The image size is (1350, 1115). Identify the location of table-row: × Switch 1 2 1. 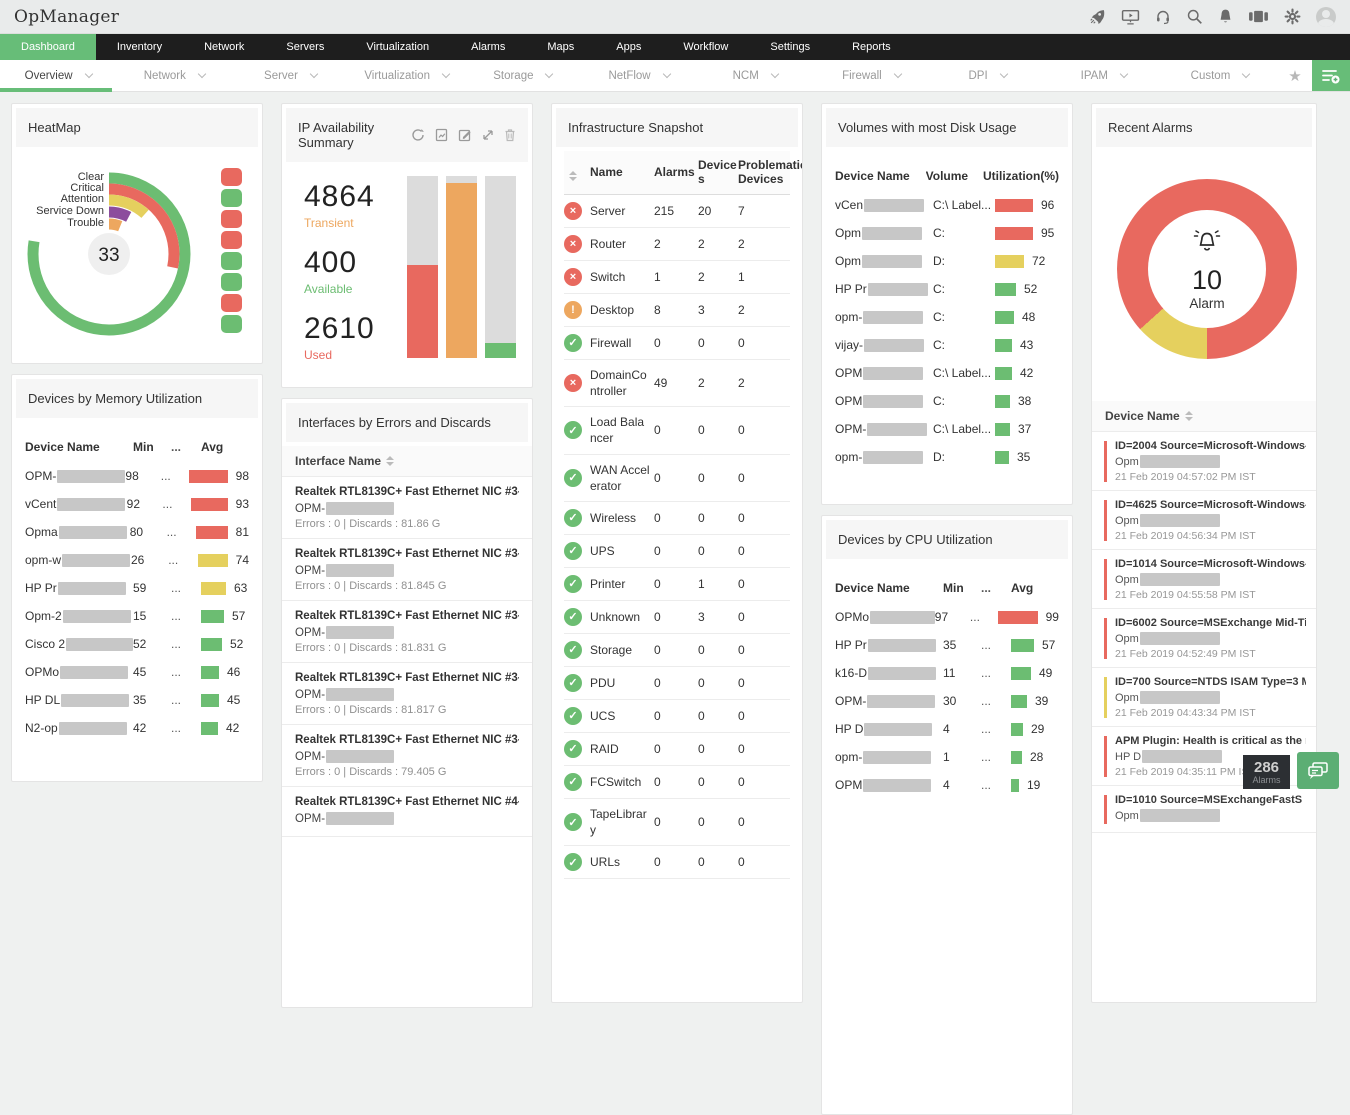
(677, 277).